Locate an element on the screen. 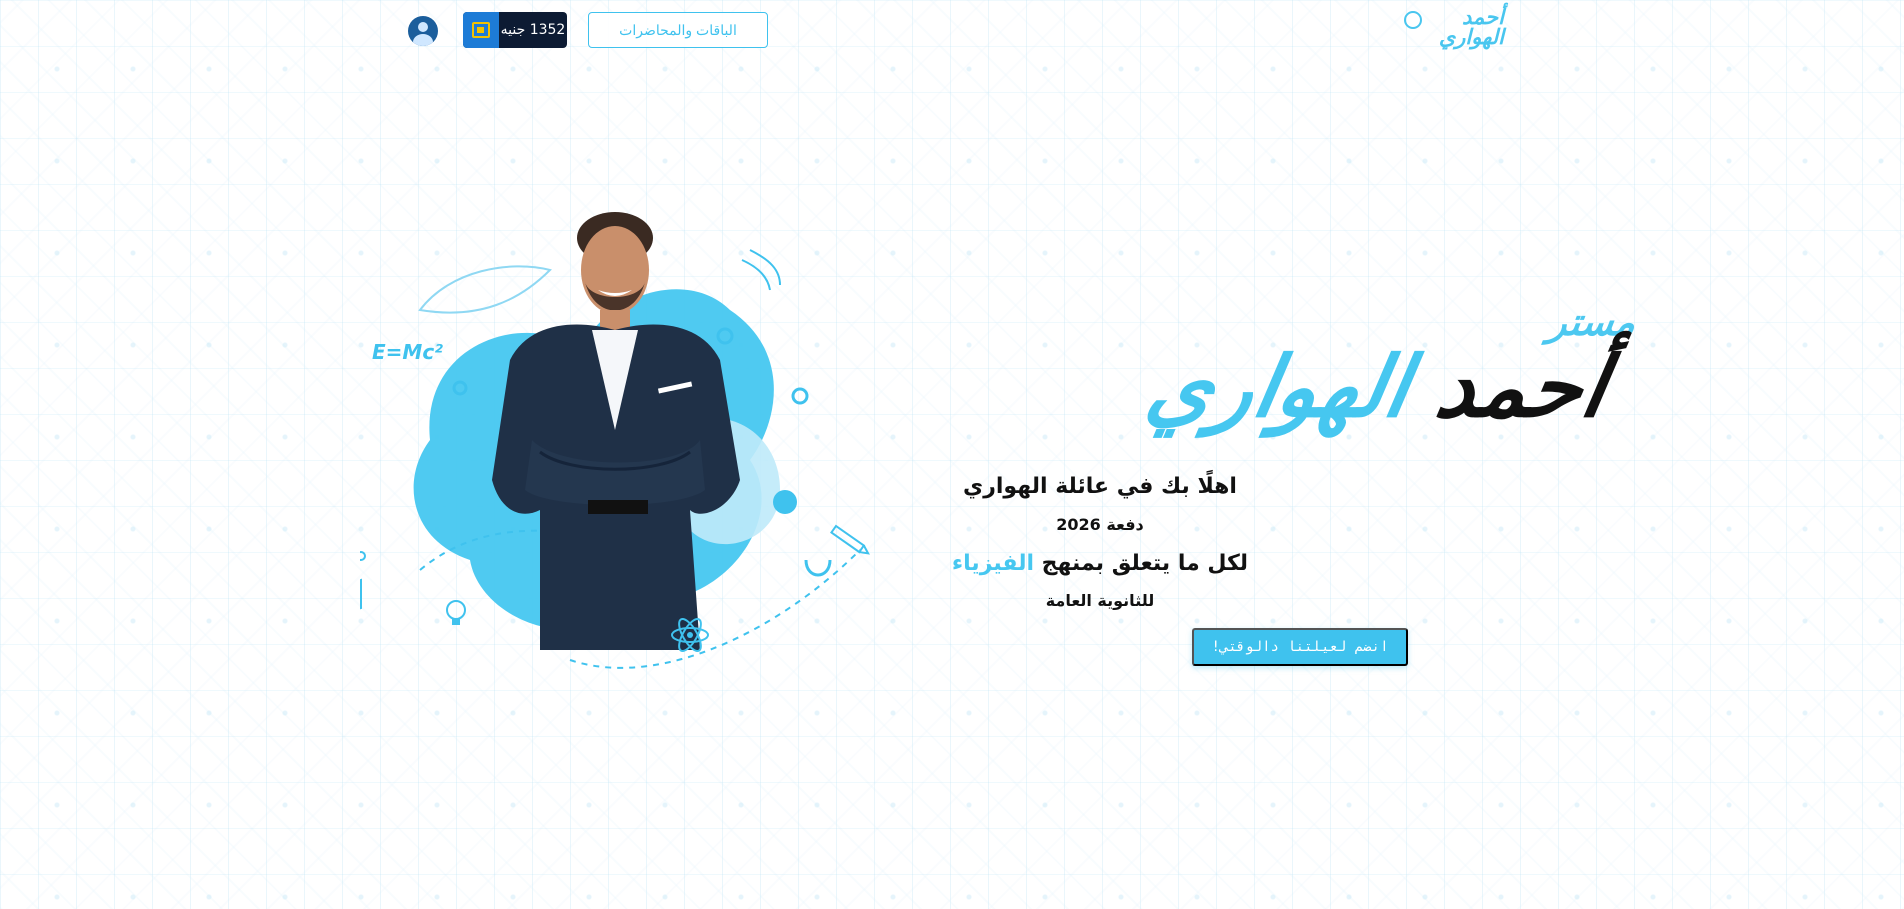  book-icon is located at coordinates (361, 594).